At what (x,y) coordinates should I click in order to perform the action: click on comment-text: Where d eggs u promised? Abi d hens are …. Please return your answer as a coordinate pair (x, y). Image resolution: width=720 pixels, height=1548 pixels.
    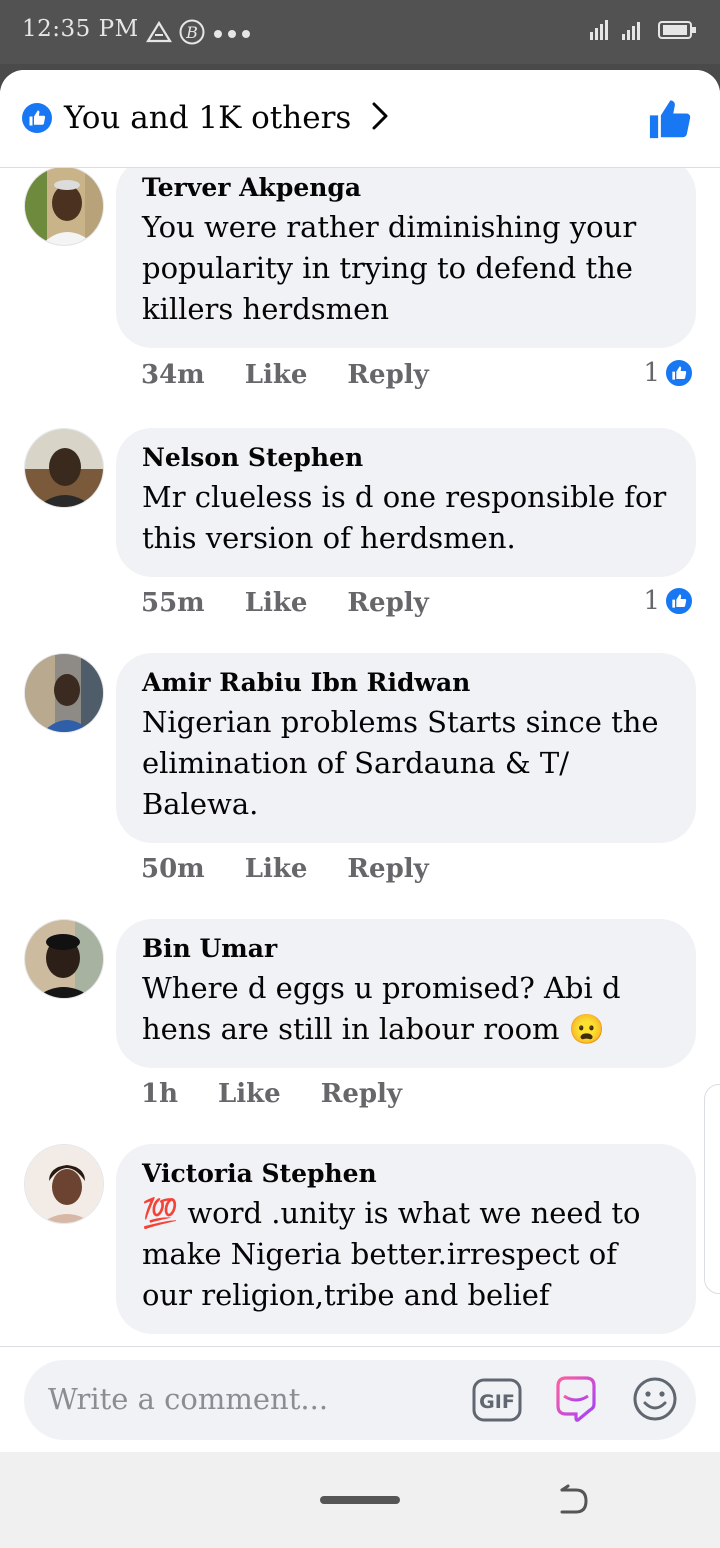
    Looking at the image, I should click on (381, 1009).